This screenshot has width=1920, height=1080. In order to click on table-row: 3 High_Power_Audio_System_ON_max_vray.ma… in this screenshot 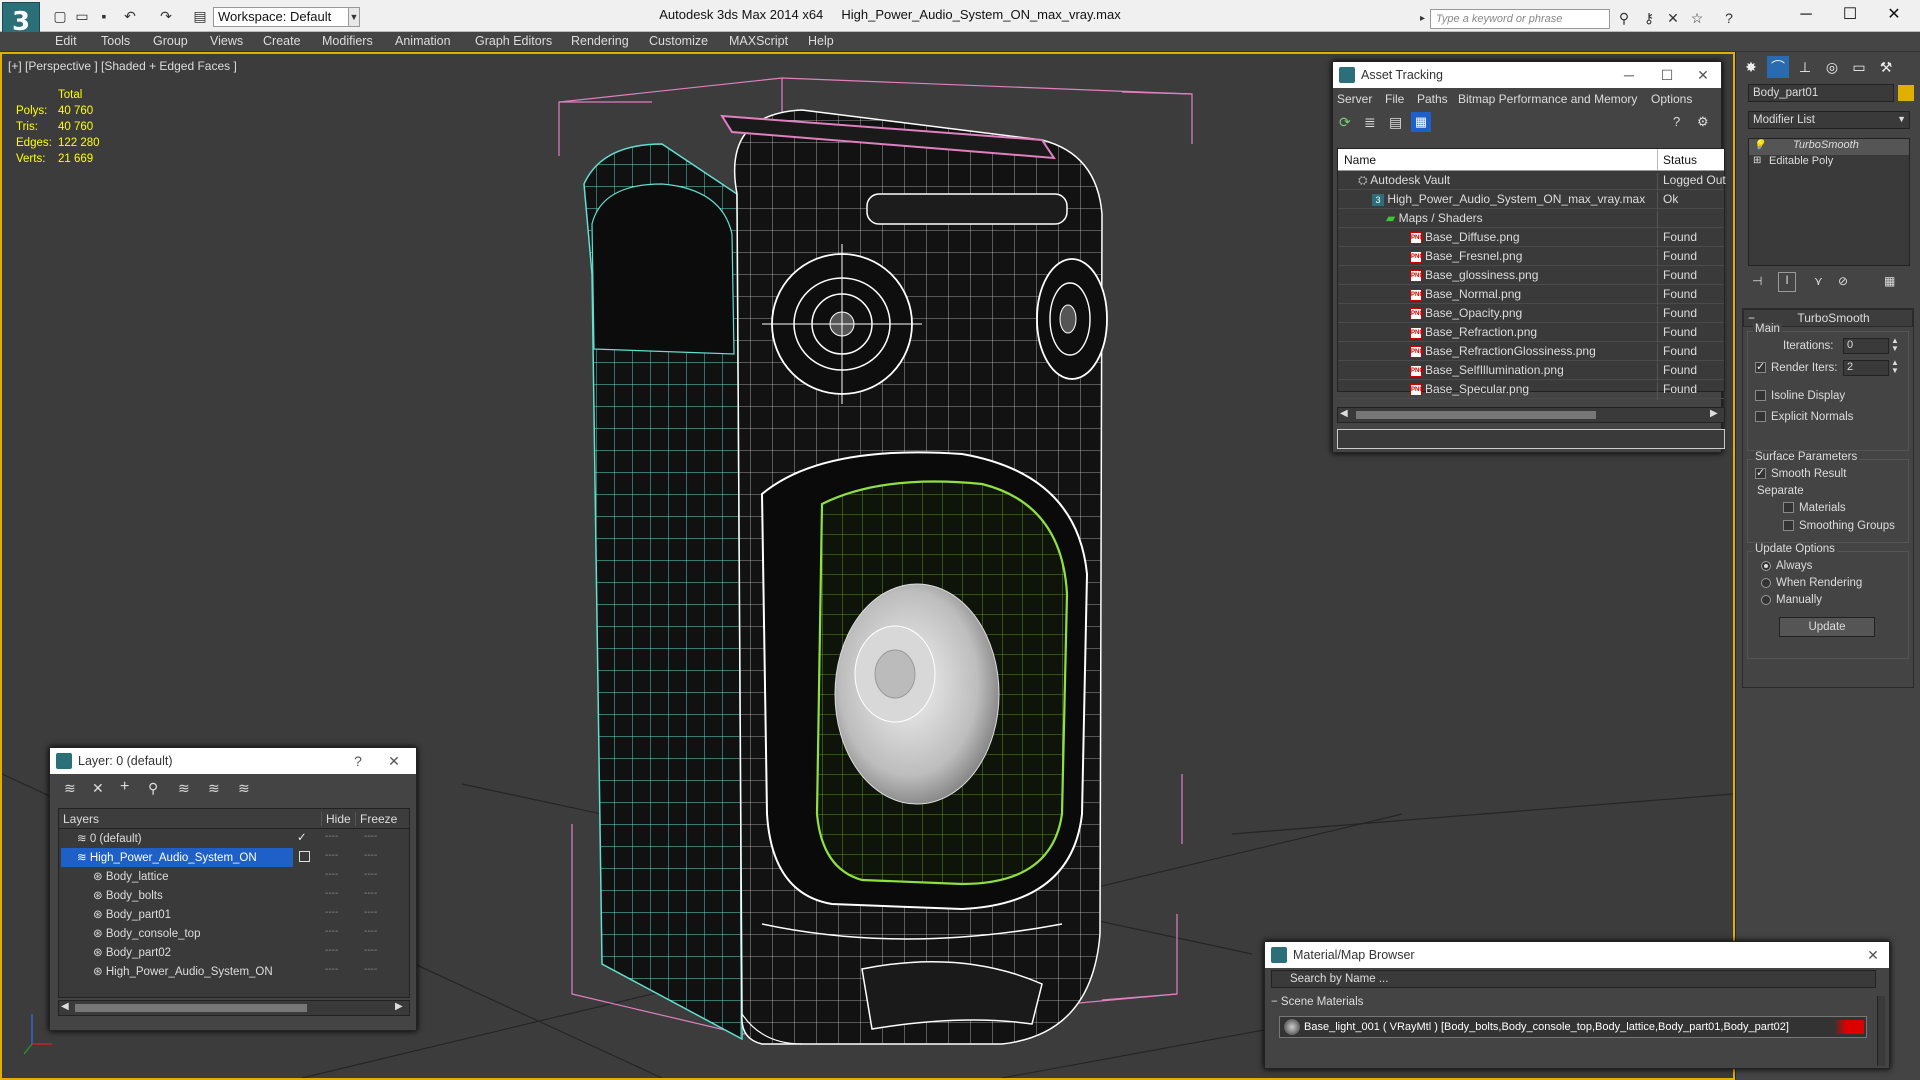, I will do `click(1531, 200)`.